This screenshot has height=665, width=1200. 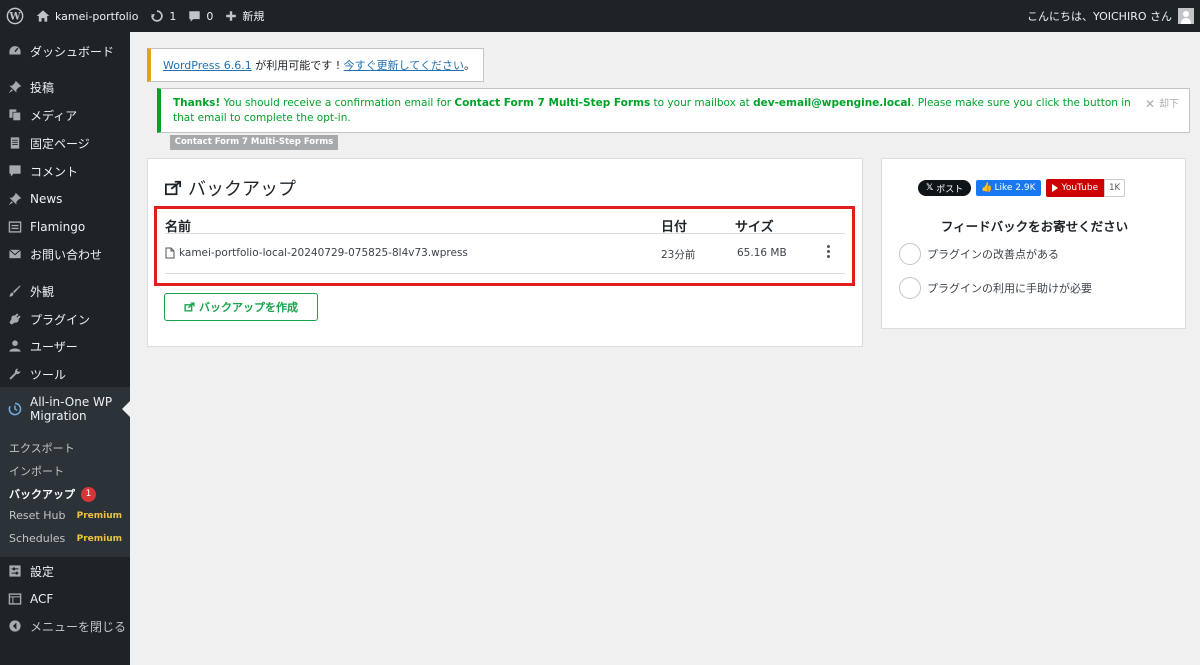 What do you see at coordinates (15, 227) in the screenshot?
I see `flamingo-icon` at bounding box center [15, 227].